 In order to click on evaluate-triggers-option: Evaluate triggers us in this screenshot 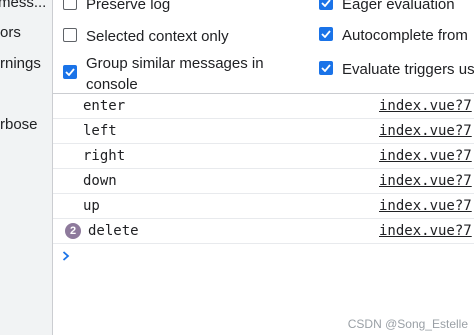, I will do `click(396, 69)`.